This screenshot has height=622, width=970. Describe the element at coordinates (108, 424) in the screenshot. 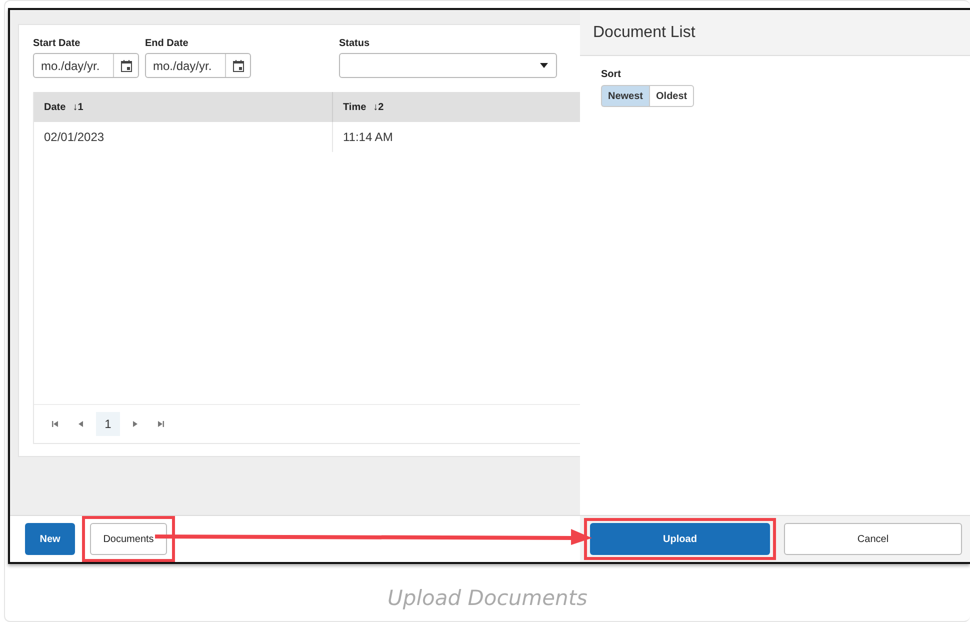

I see `page-button: 1` at that location.